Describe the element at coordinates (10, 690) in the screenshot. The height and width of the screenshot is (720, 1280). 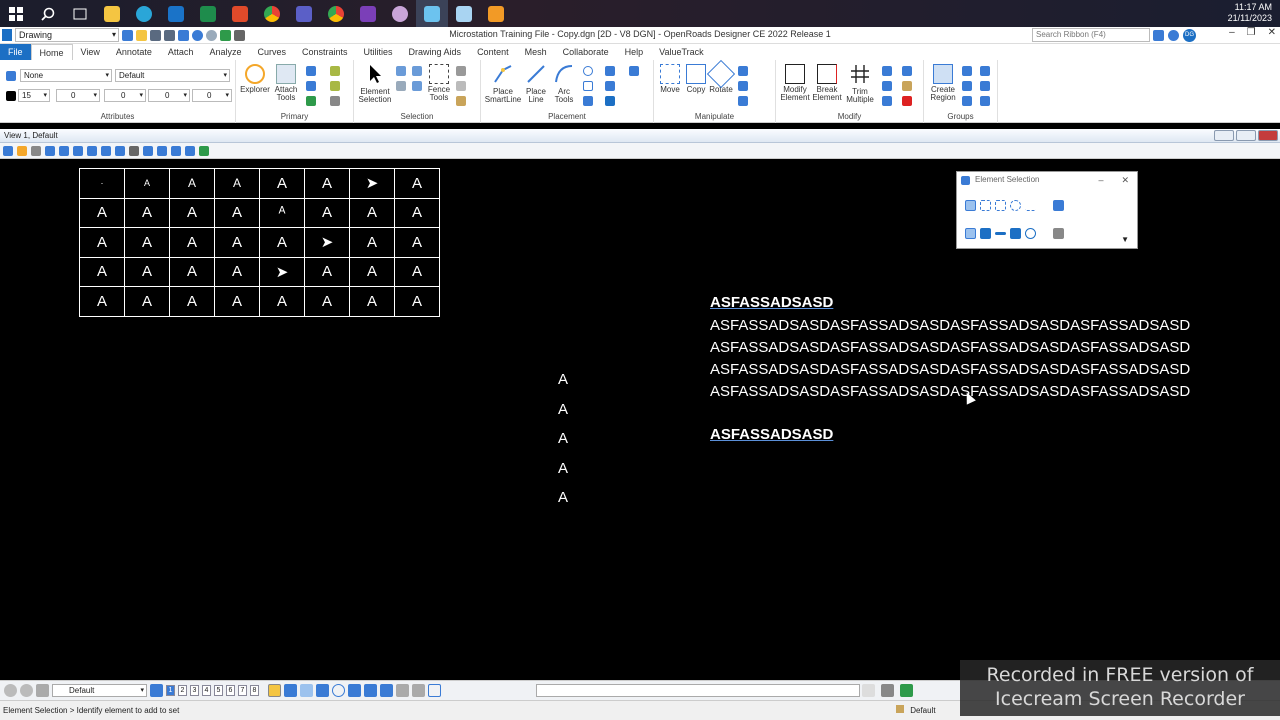
I see `back-icon` at that location.